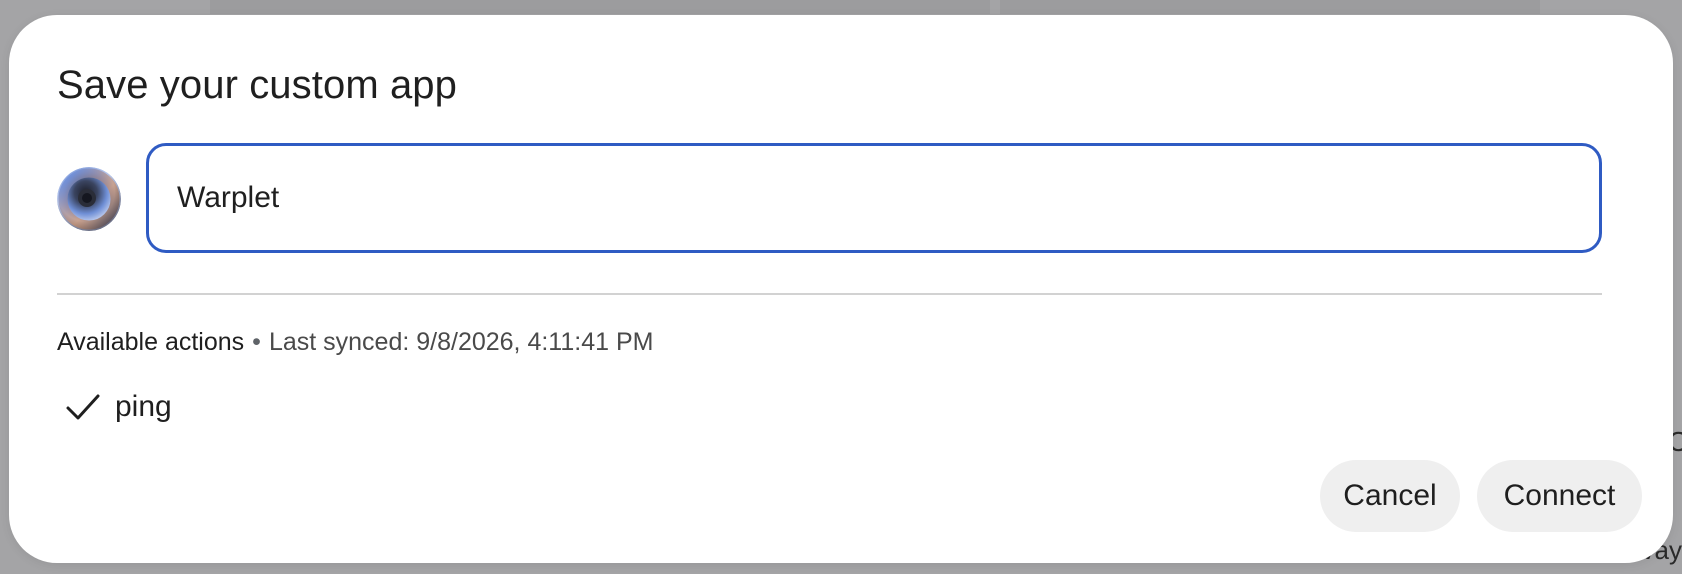 Image resolution: width=1682 pixels, height=574 pixels. Describe the element at coordinates (257, 85) in the screenshot. I see `dialog-title: Save your custom app` at that location.